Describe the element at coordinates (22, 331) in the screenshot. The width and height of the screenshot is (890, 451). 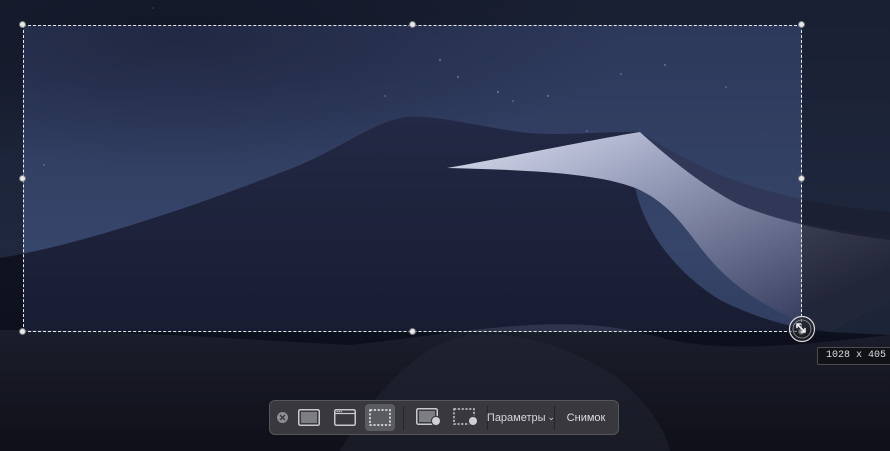
I see `resize-handle-bottom-left` at that location.